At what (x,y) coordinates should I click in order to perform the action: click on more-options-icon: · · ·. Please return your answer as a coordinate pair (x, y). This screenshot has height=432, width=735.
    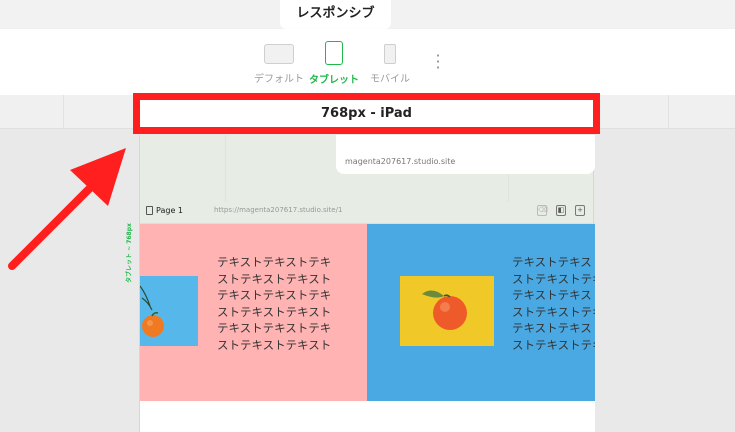
    Looking at the image, I should click on (438, 62).